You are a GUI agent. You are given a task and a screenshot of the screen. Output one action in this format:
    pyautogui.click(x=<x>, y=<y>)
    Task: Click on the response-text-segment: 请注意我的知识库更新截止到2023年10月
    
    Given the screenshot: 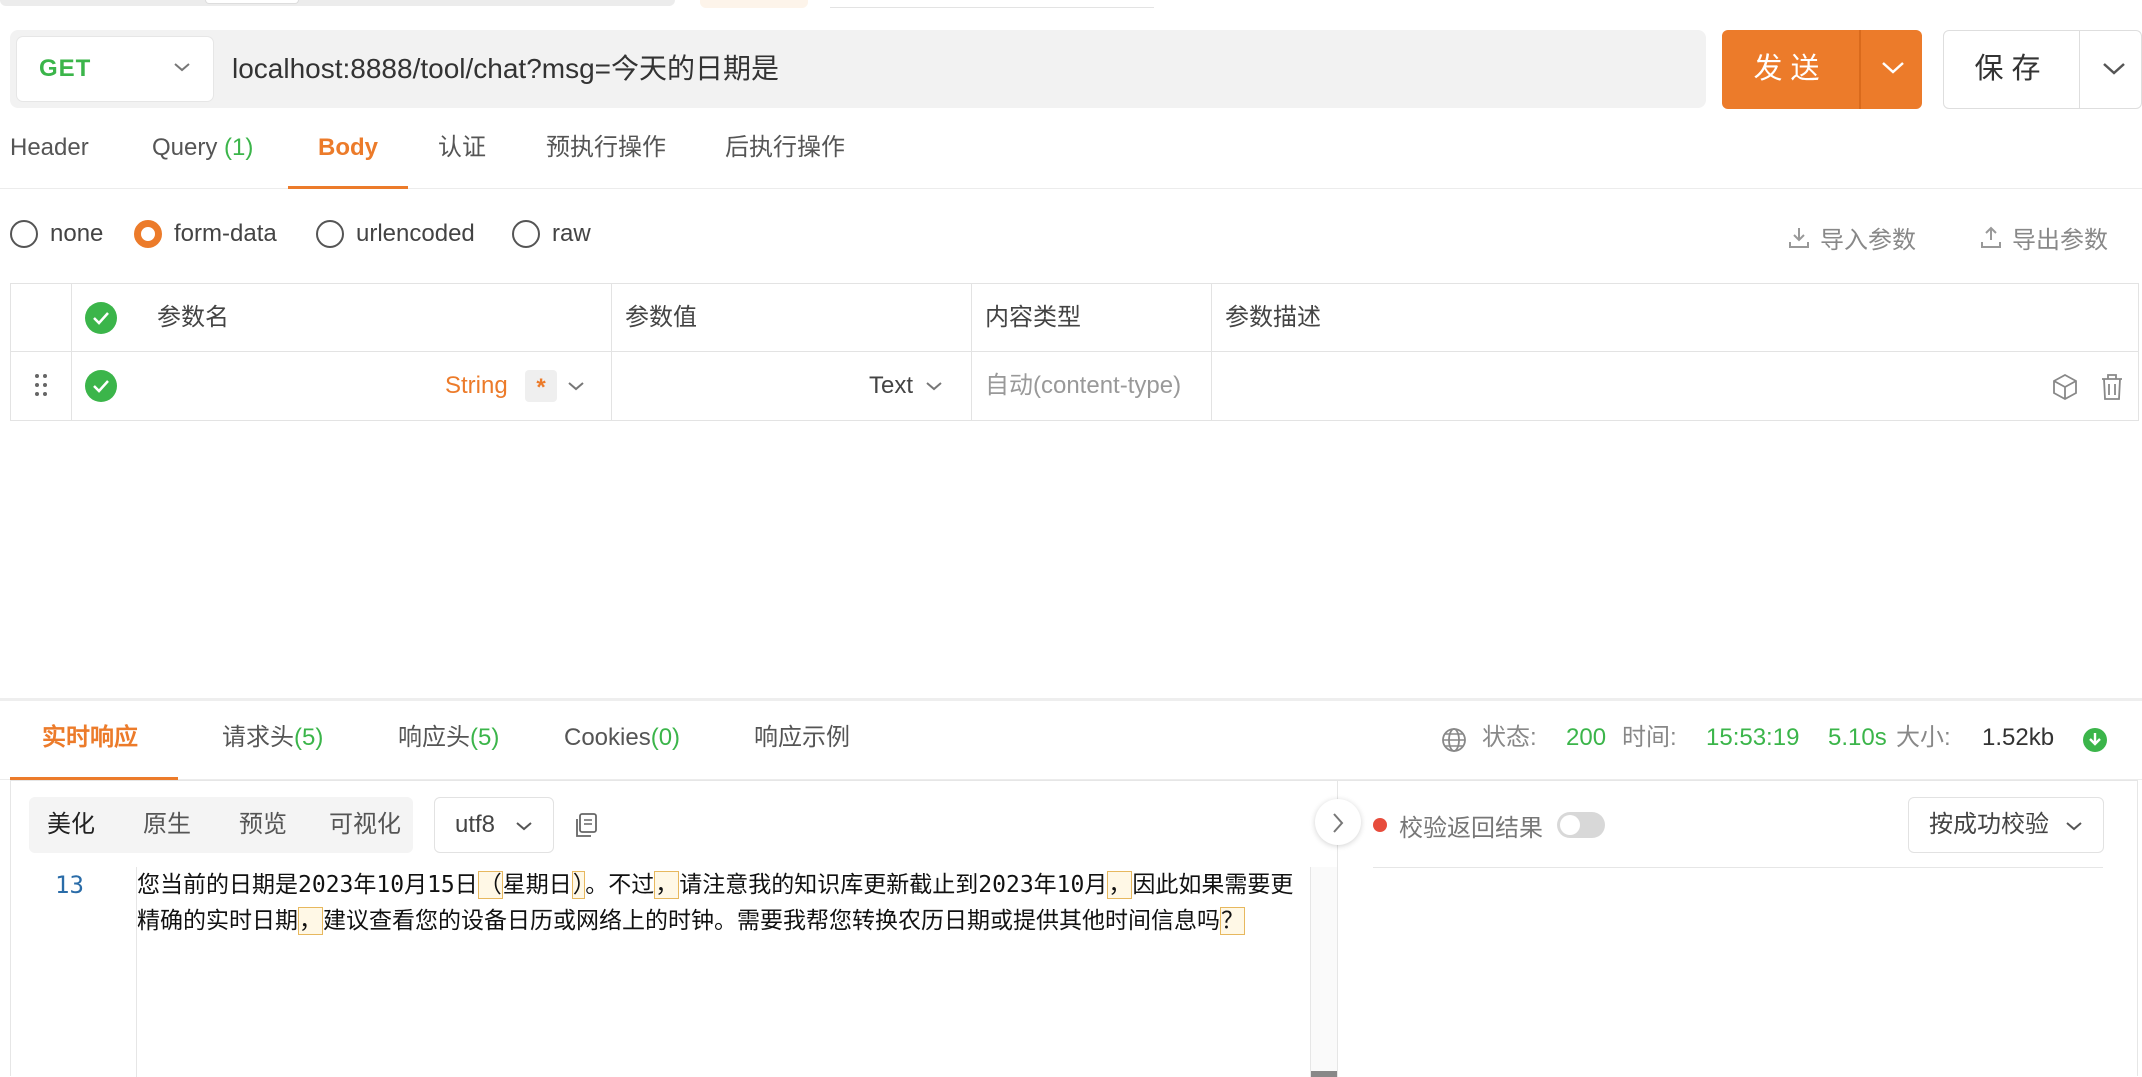 What is the action you would take?
    pyautogui.click(x=893, y=885)
    